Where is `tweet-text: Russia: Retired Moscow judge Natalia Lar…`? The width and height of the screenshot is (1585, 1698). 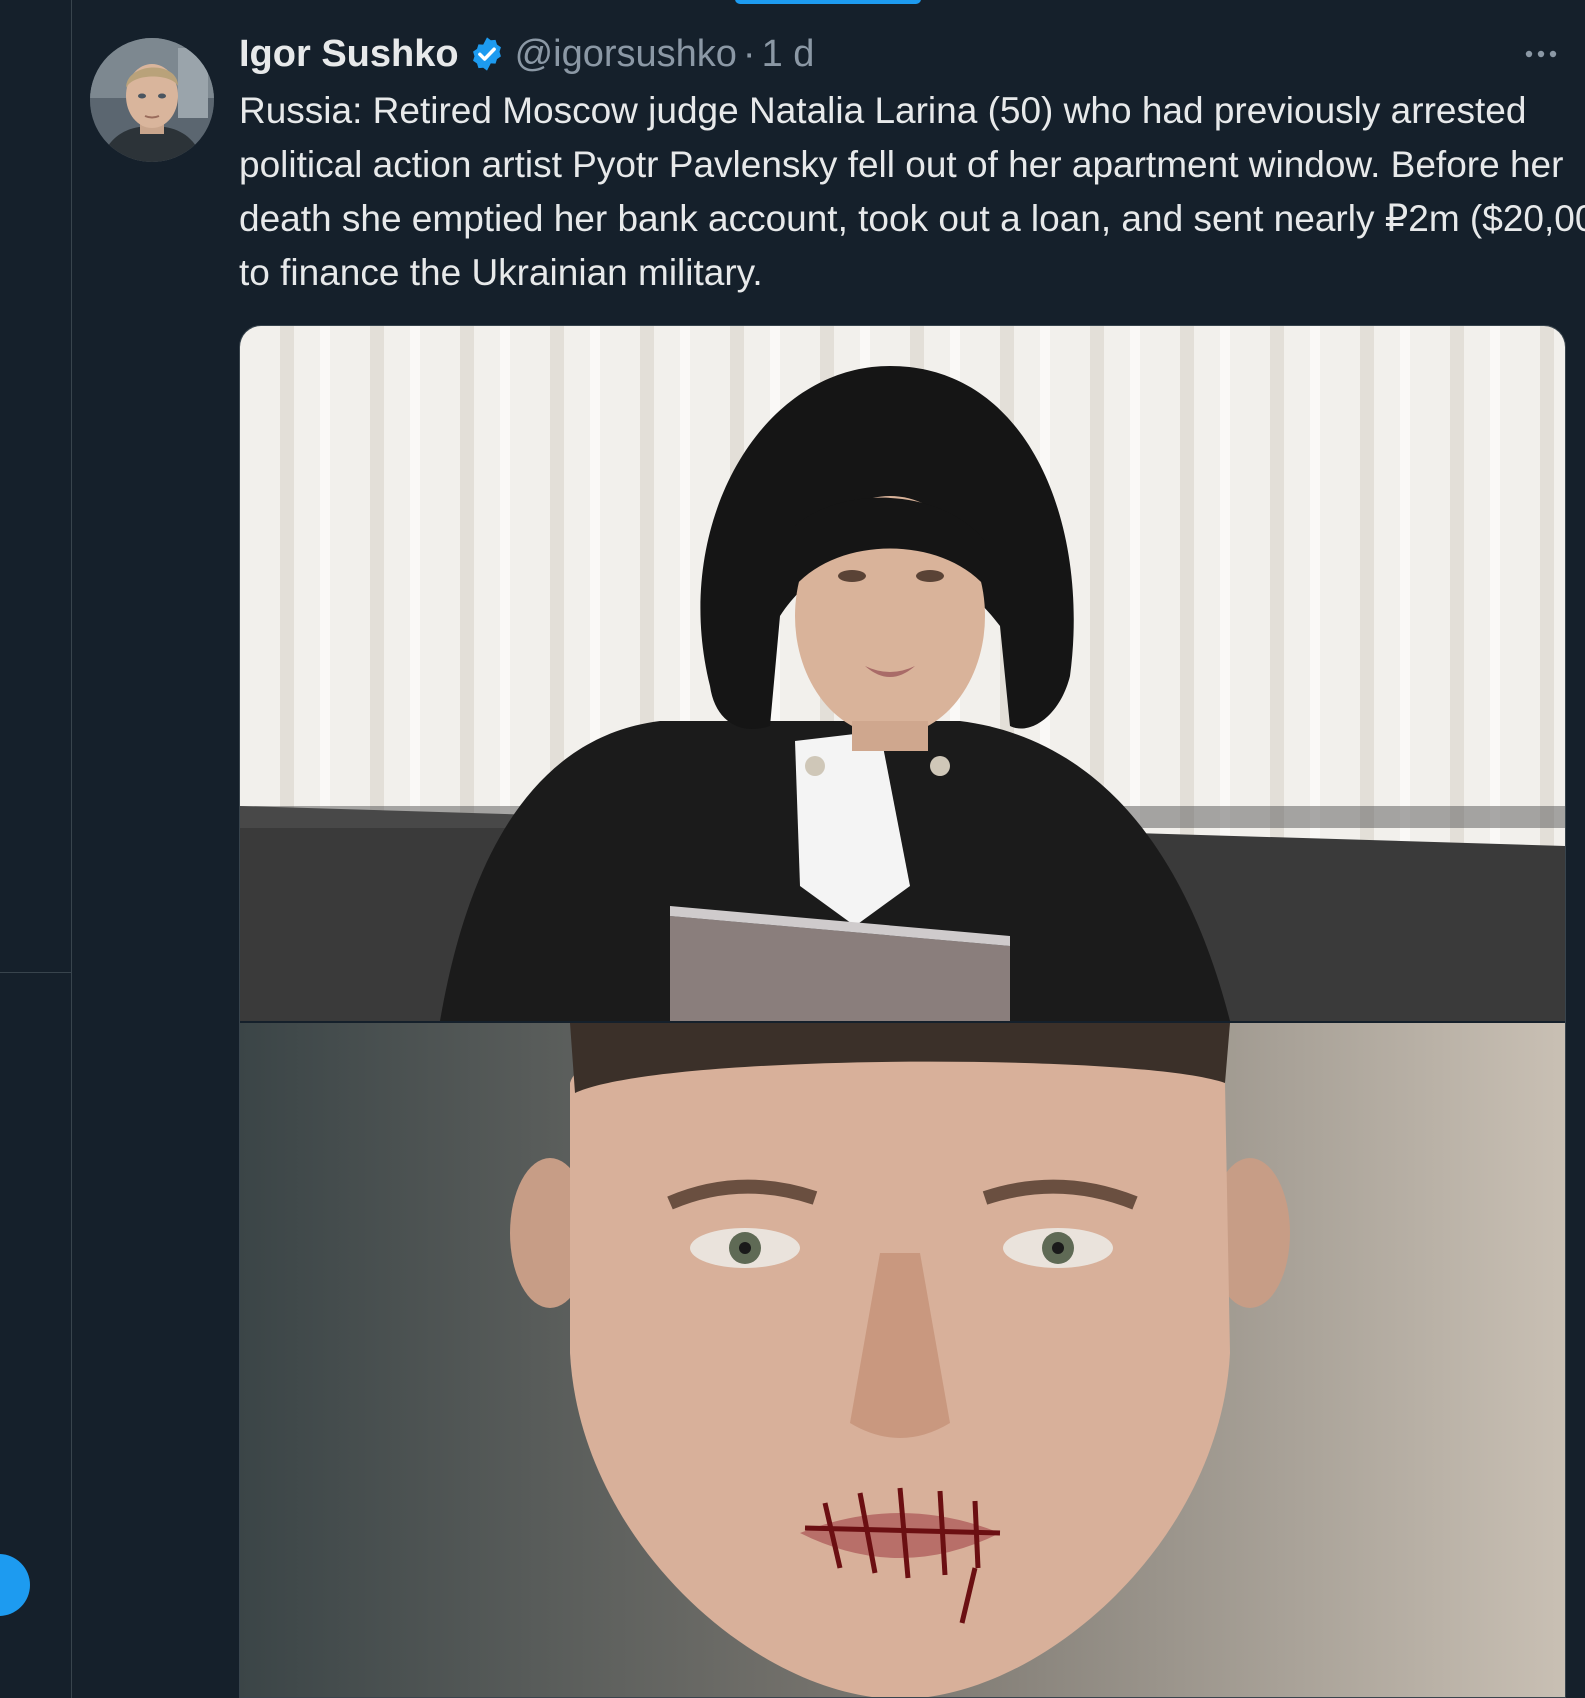
tweet-text: Russia: Retired Moscow judge Natalia Lar… is located at coordinates (912, 191).